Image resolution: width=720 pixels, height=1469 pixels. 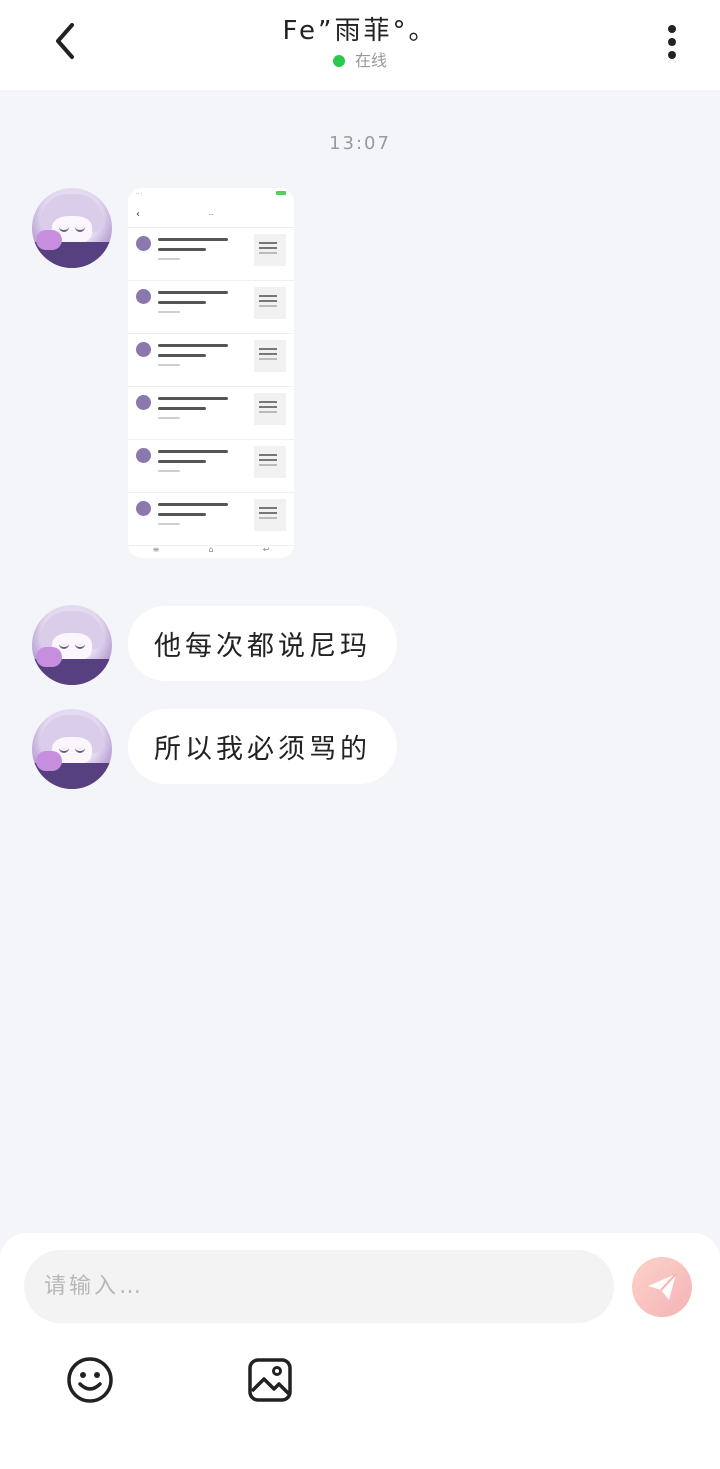 What do you see at coordinates (211, 196) in the screenshot?
I see `screenshot-status-bar: ·· ·` at bounding box center [211, 196].